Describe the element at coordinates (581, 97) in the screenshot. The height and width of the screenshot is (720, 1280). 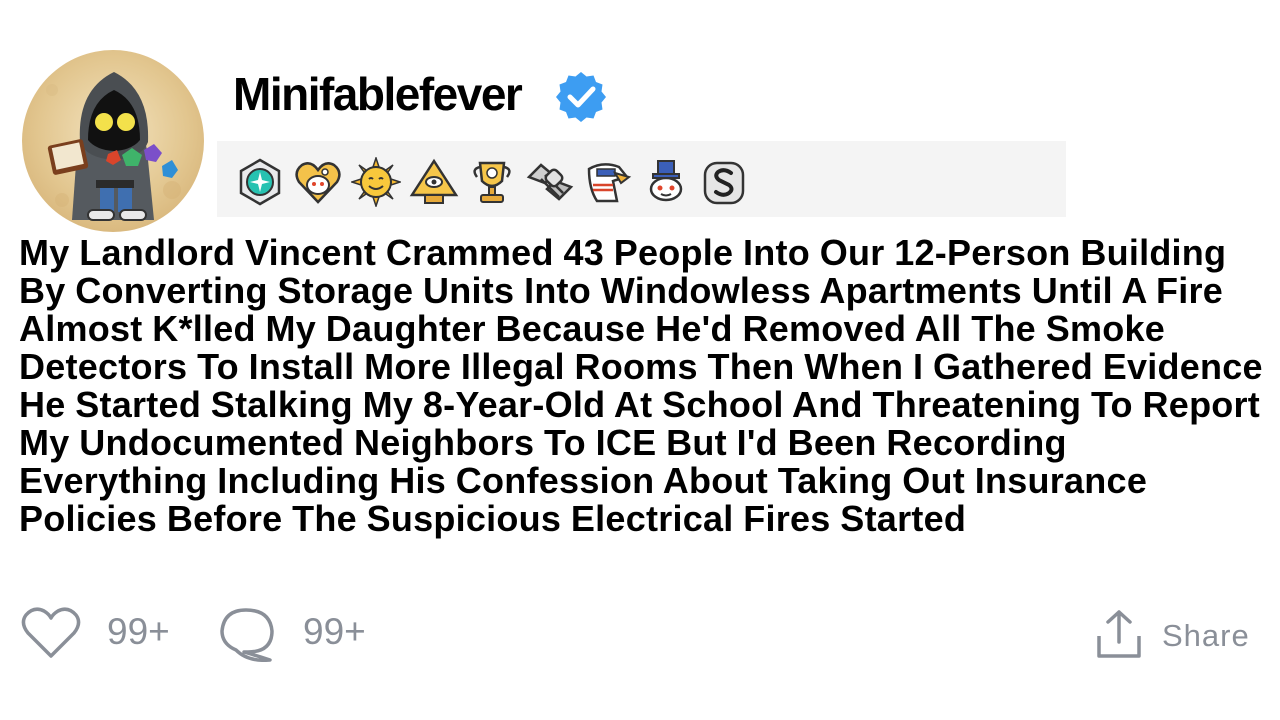
I see `verified-badge-icon` at that location.